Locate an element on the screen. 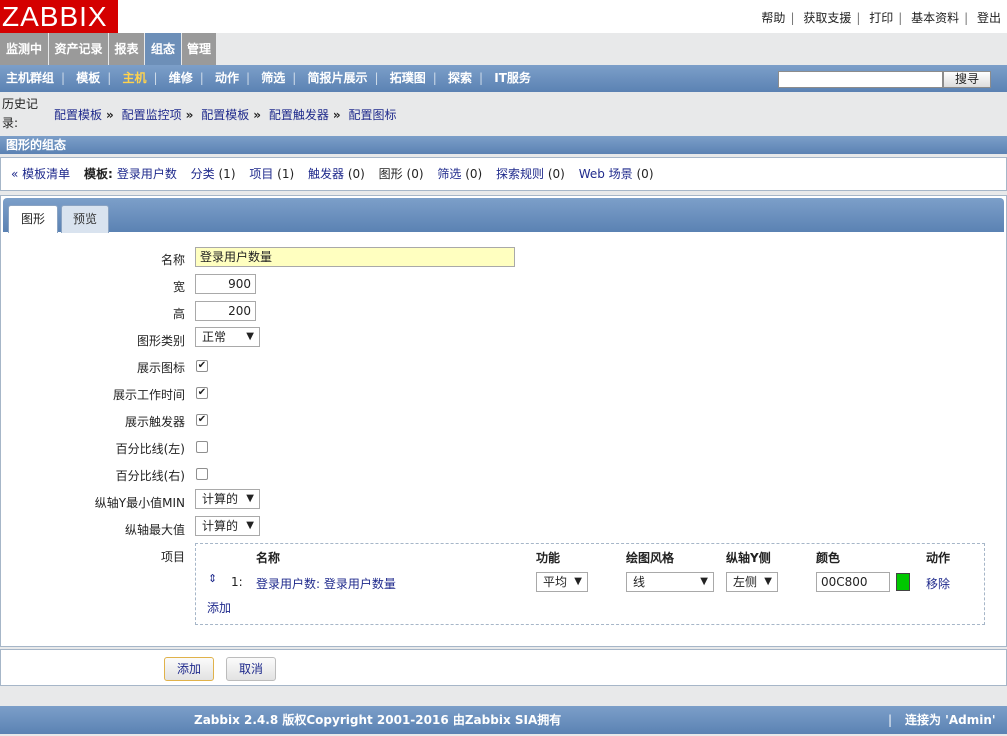  add-button: 添加 is located at coordinates (189, 669).